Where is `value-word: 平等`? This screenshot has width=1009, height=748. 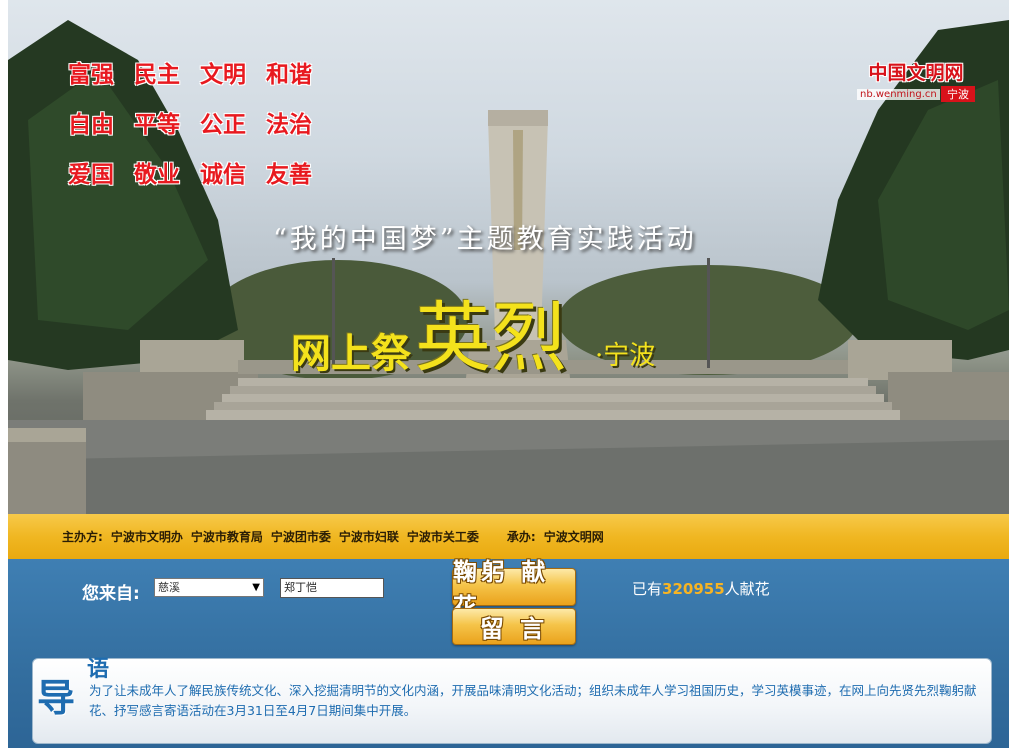 value-word: 平等 is located at coordinates (157, 125).